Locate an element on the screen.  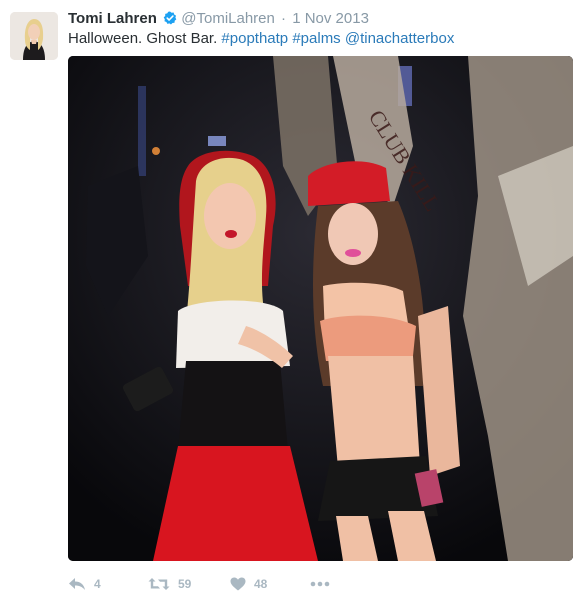
like-count: 48 is located at coordinates (261, 584).